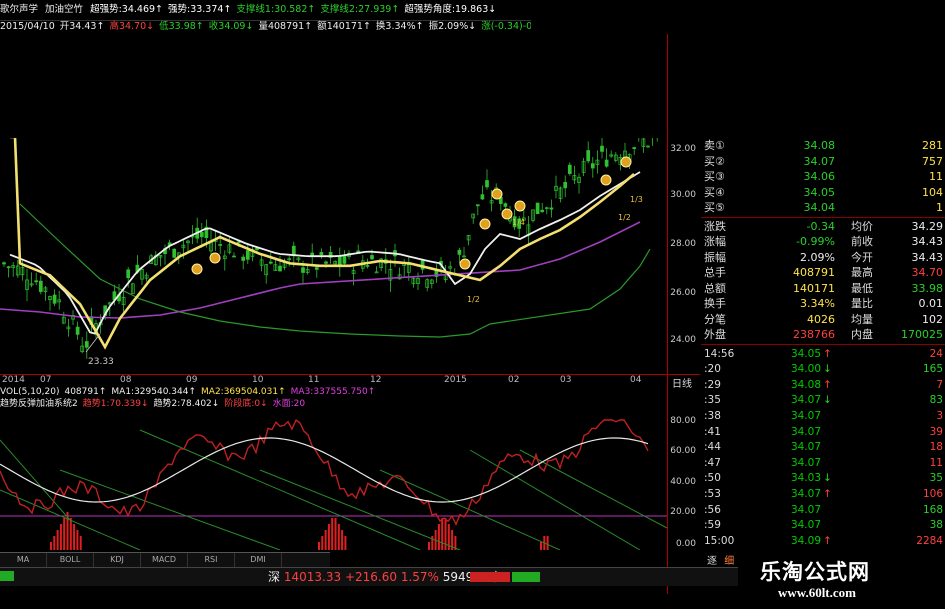  What do you see at coordinates (344, 26) in the screenshot?
I see `ohlc-item-6: 额140171↑` at bounding box center [344, 26].